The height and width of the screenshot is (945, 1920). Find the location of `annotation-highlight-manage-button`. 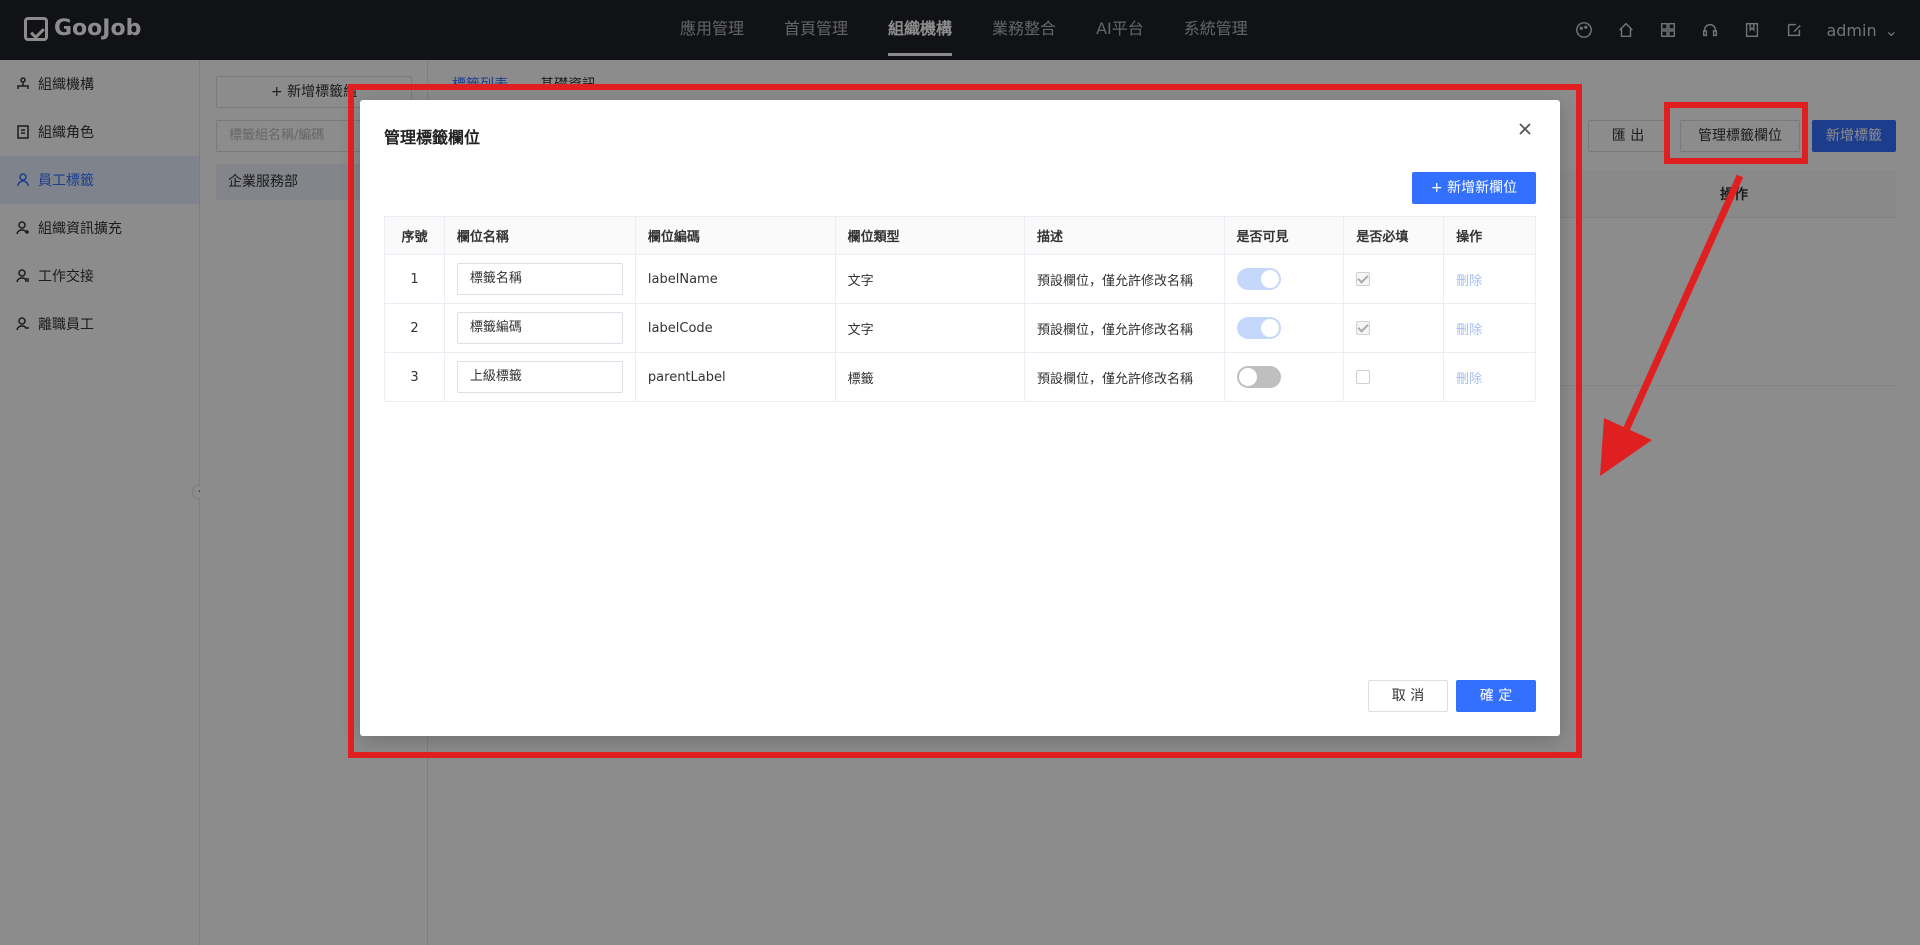

annotation-highlight-manage-button is located at coordinates (1736, 133).